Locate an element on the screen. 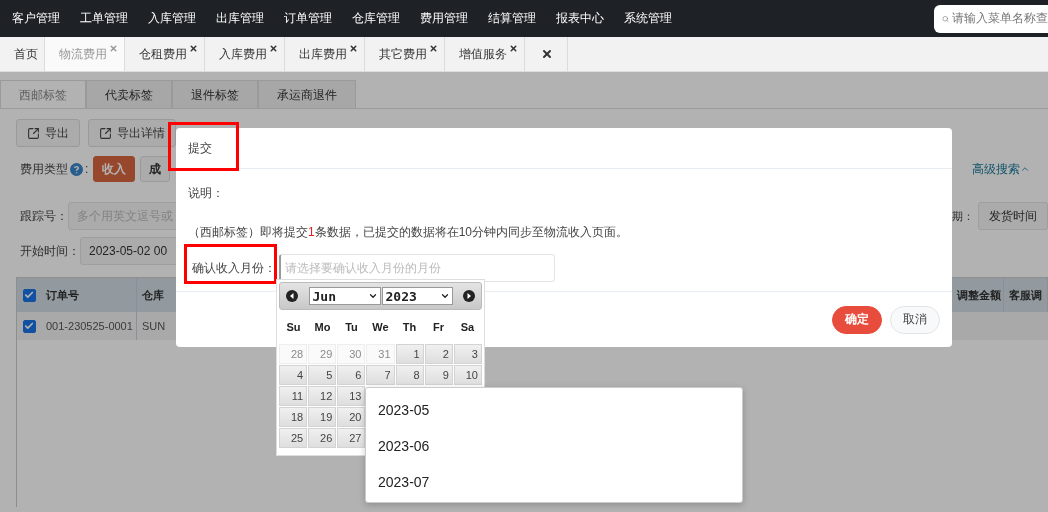 The image size is (1048, 512). fee-type-label: 费用类型 is located at coordinates (44, 169).